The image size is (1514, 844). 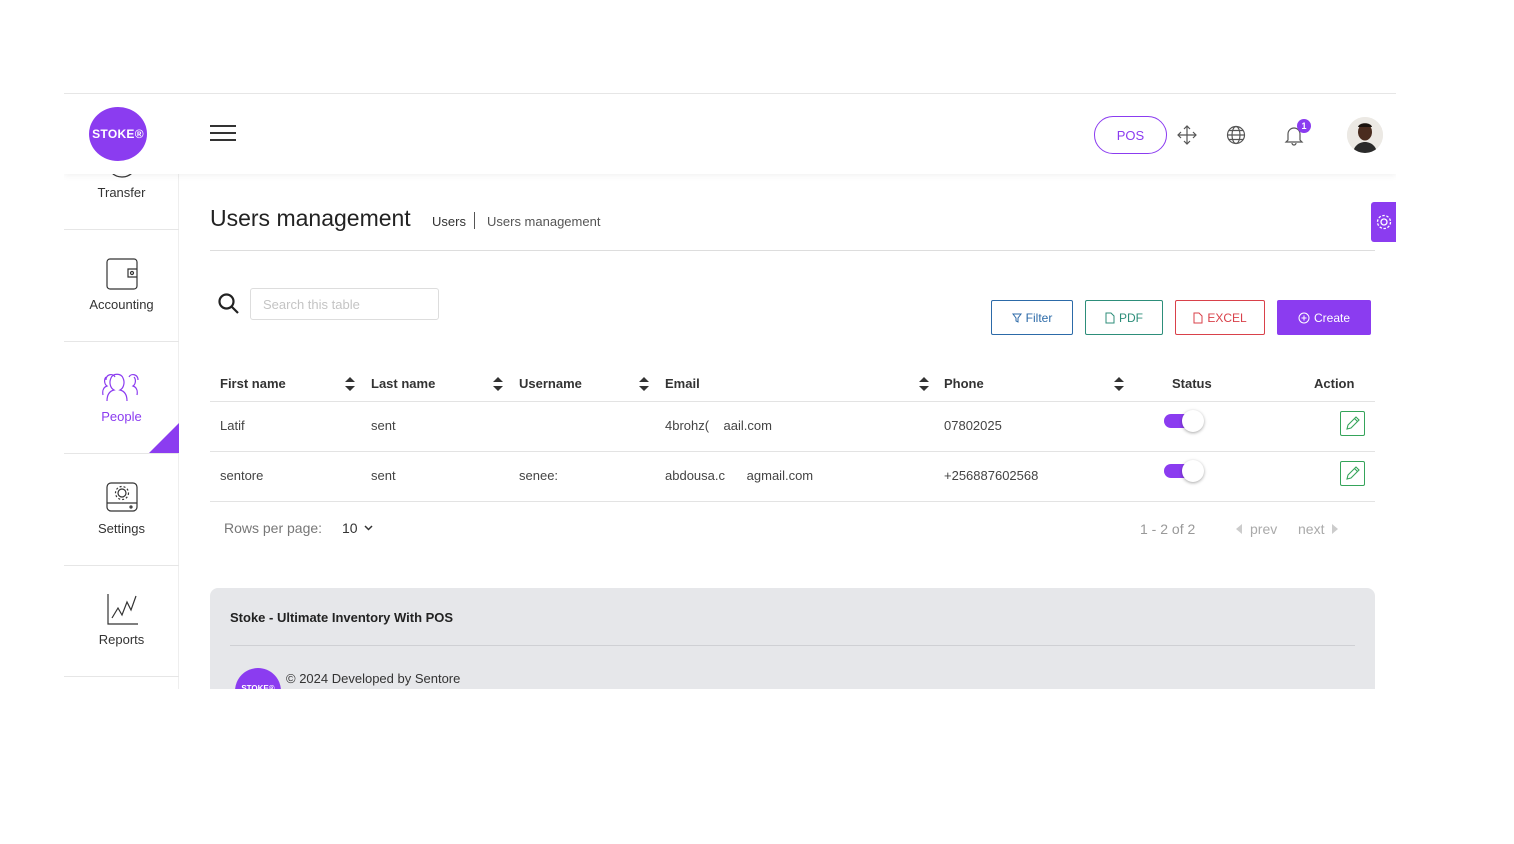 I want to click on page-title: Users management, so click(x=310, y=218).